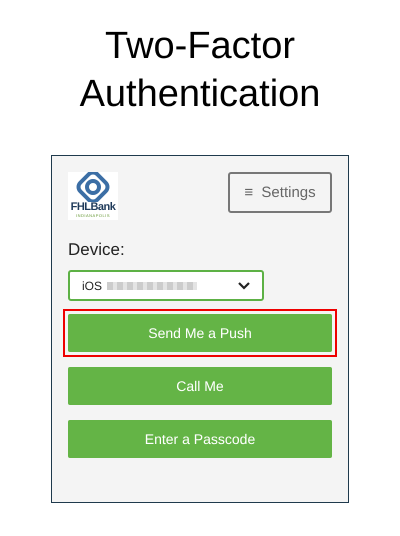  I want to click on device-select: iOS, so click(166, 285).